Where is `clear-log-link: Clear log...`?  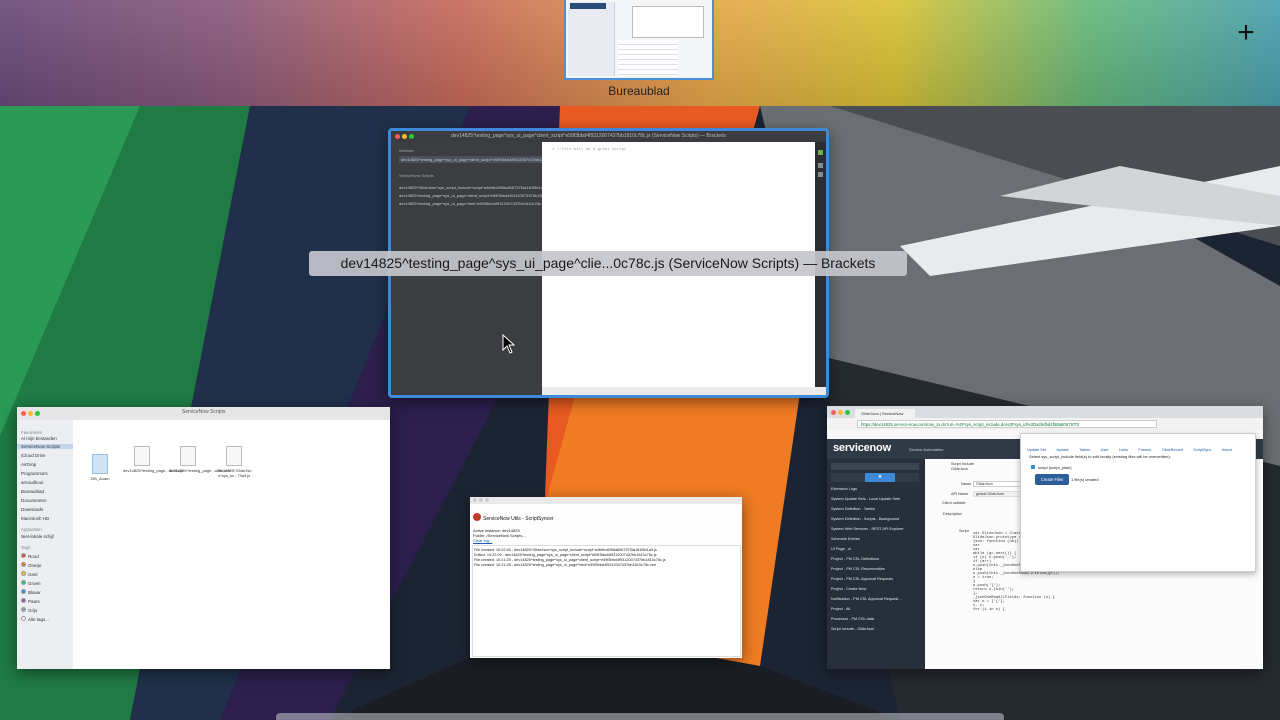 clear-log-link: Clear log... is located at coordinates (482, 540).